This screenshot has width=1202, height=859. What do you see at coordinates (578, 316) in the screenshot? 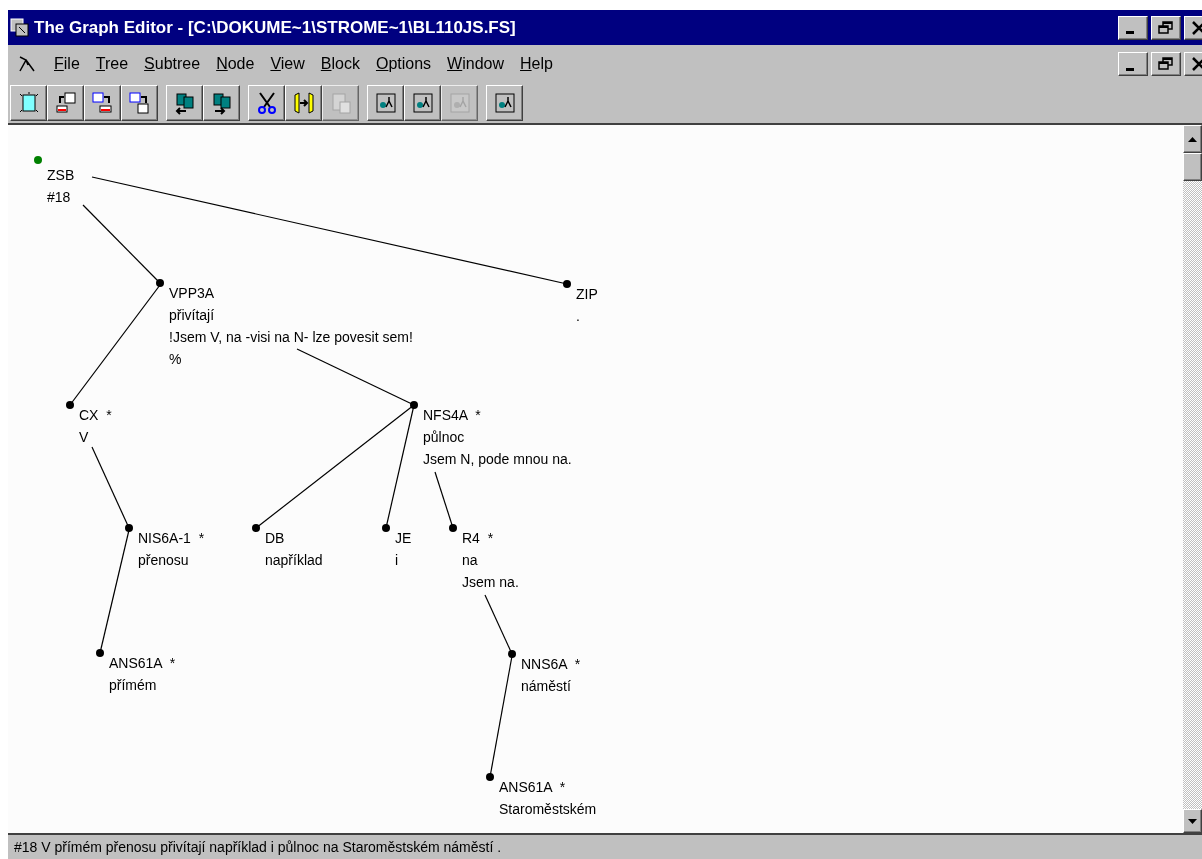
I see `node-text: .` at bounding box center [578, 316].